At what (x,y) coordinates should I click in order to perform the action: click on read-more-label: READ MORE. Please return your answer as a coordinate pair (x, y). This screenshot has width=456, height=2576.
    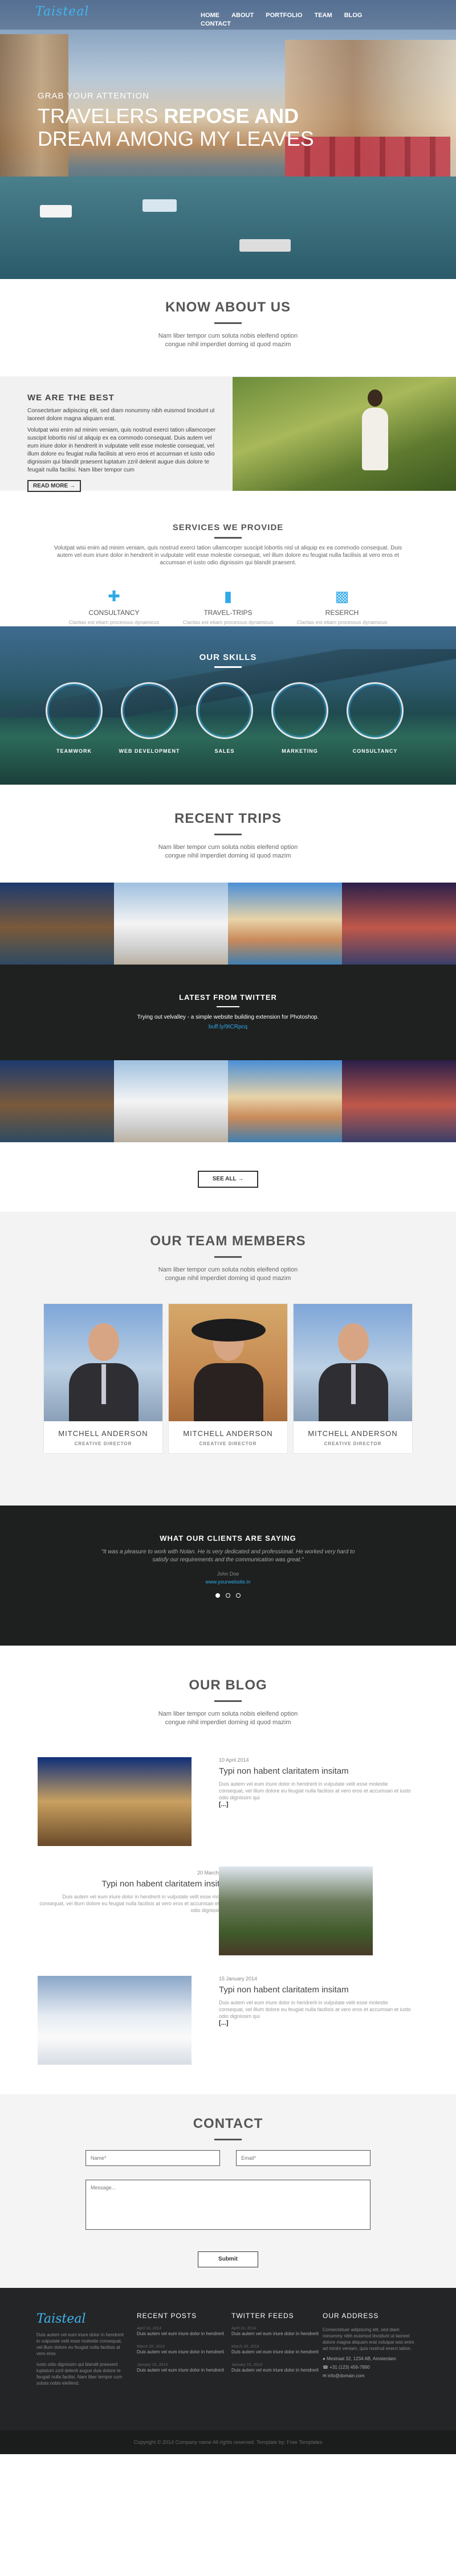
    Looking at the image, I should click on (50, 486).